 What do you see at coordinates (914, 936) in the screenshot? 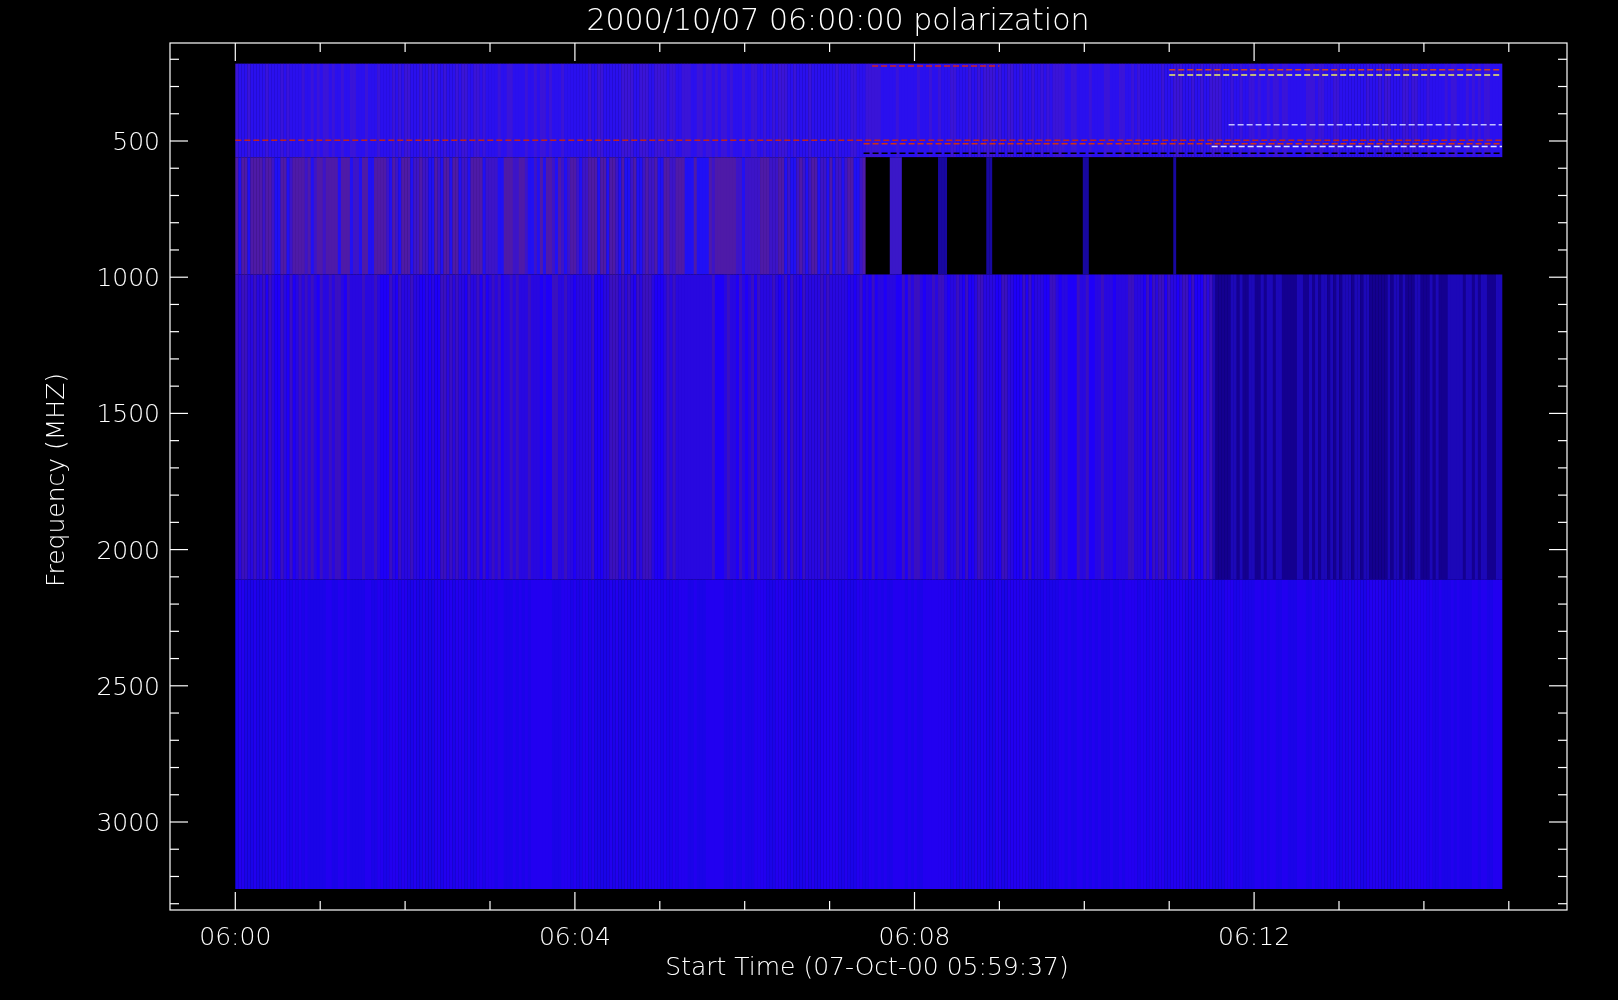
I see `x-tick-label: 06:08` at bounding box center [914, 936].